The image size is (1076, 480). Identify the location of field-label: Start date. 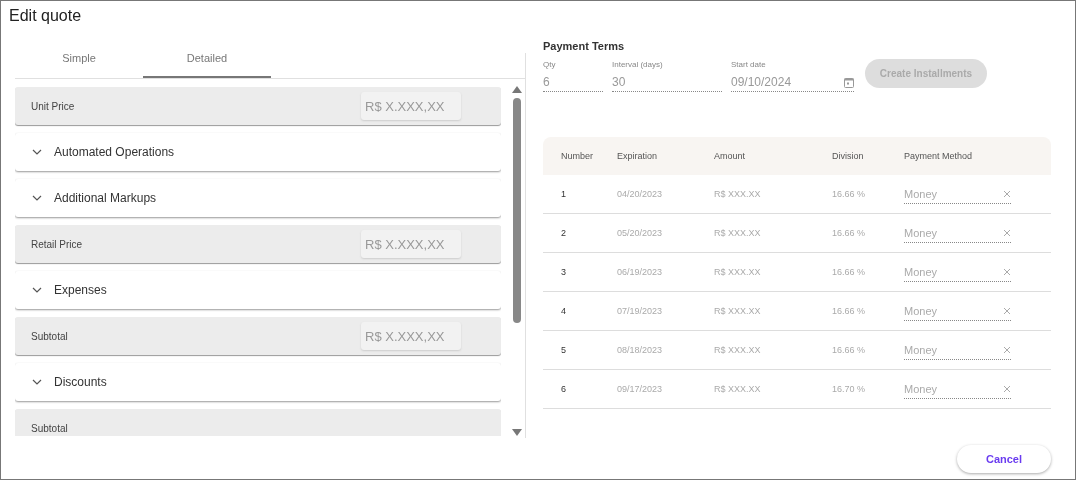
(749, 64).